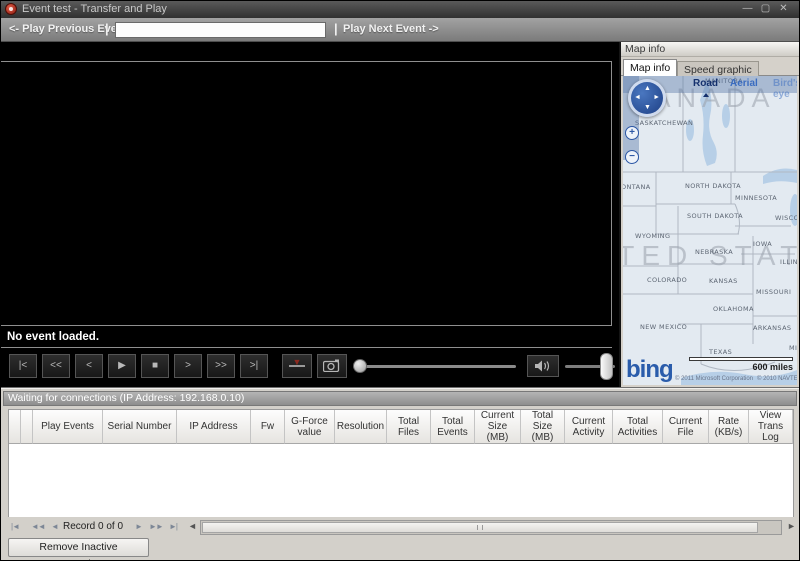 This screenshot has height=561, width=800. What do you see at coordinates (68, 427) in the screenshot?
I see `col-play-events: Play Events` at bounding box center [68, 427].